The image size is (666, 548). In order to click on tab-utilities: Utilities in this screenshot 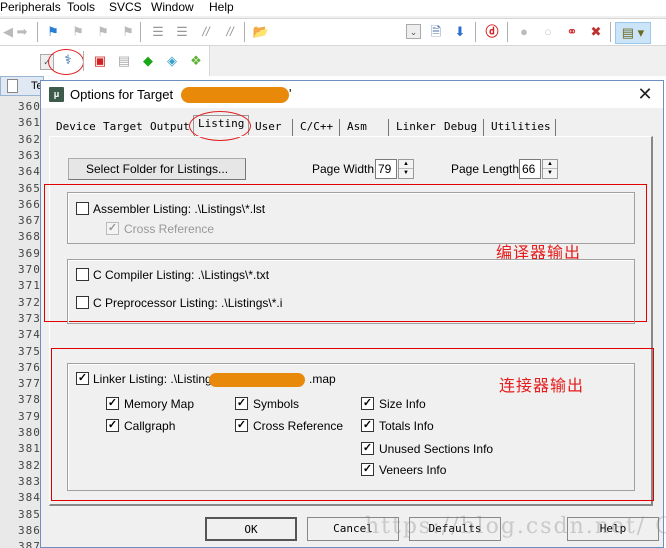, I will do `click(521, 127)`.